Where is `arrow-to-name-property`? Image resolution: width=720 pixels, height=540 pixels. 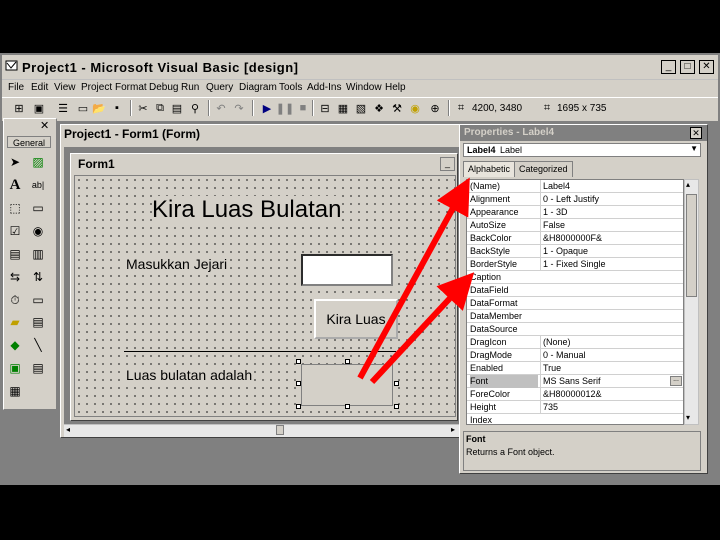 arrow-to-name-property is located at coordinates (413, 278).